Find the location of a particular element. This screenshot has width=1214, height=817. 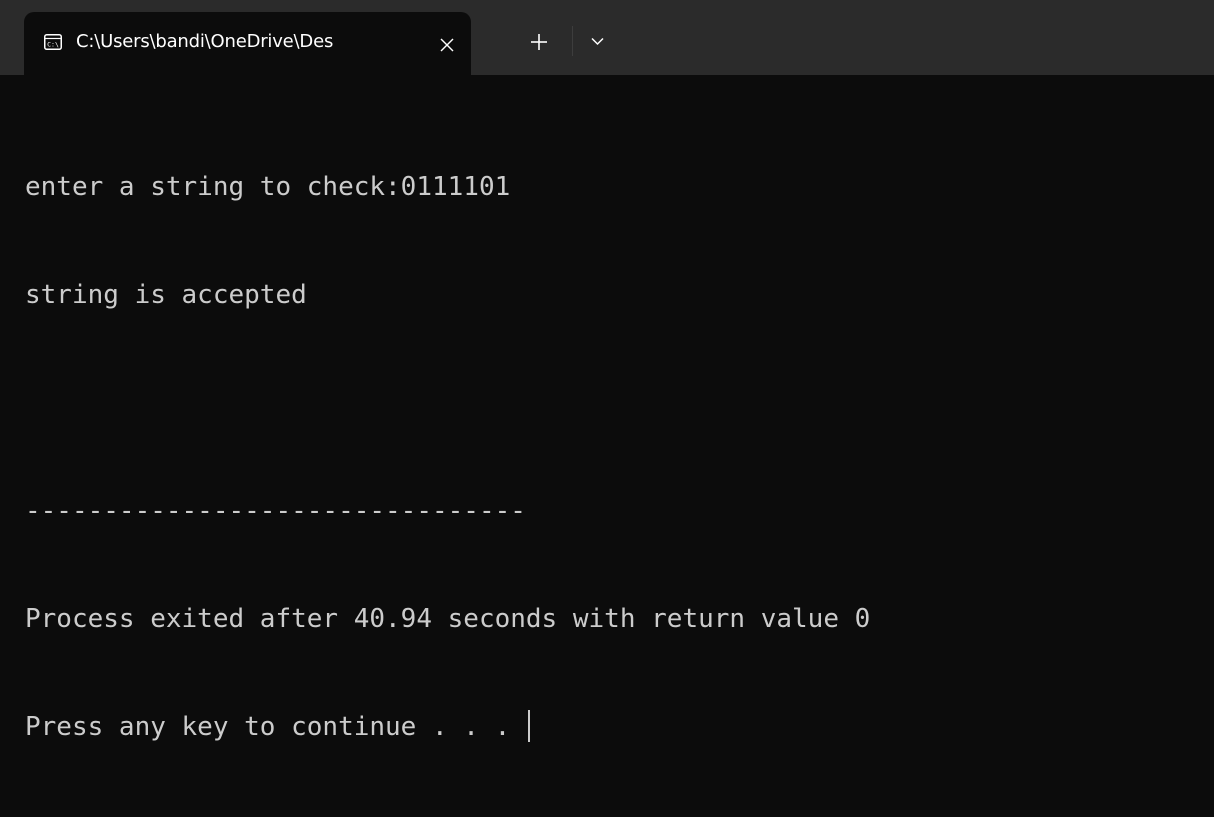

close-icon is located at coordinates (447, 45).